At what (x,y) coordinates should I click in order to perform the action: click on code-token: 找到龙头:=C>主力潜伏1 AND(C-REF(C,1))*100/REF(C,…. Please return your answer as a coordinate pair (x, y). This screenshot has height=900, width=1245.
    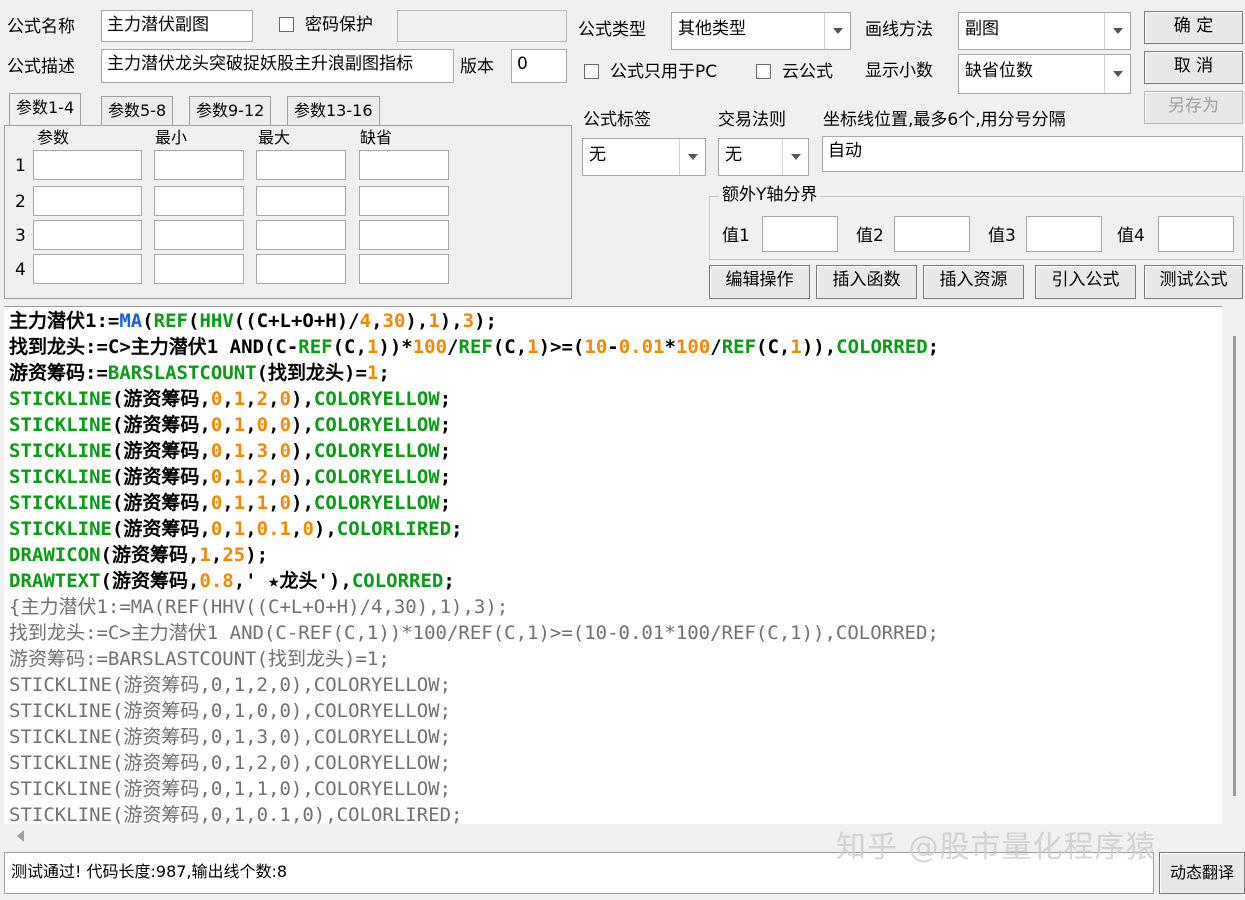
    Looking at the image, I should click on (474, 633).